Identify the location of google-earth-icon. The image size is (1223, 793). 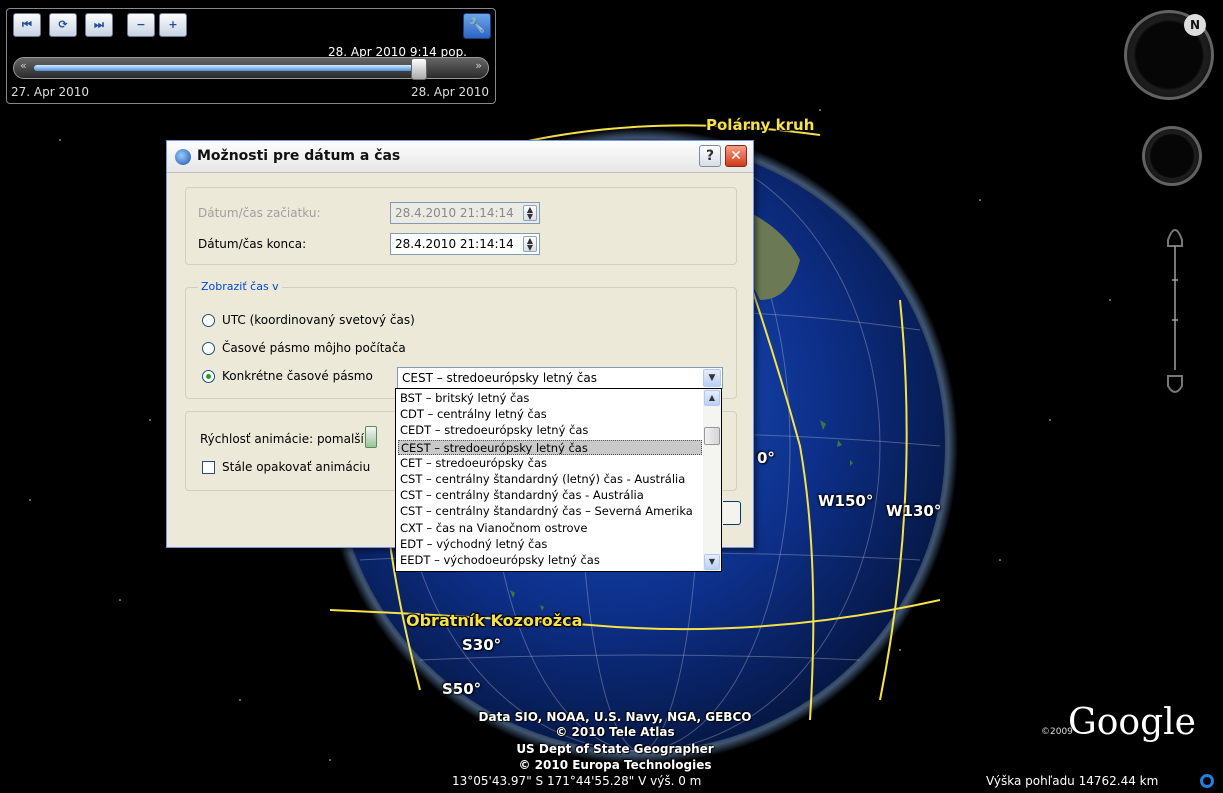
(183, 157).